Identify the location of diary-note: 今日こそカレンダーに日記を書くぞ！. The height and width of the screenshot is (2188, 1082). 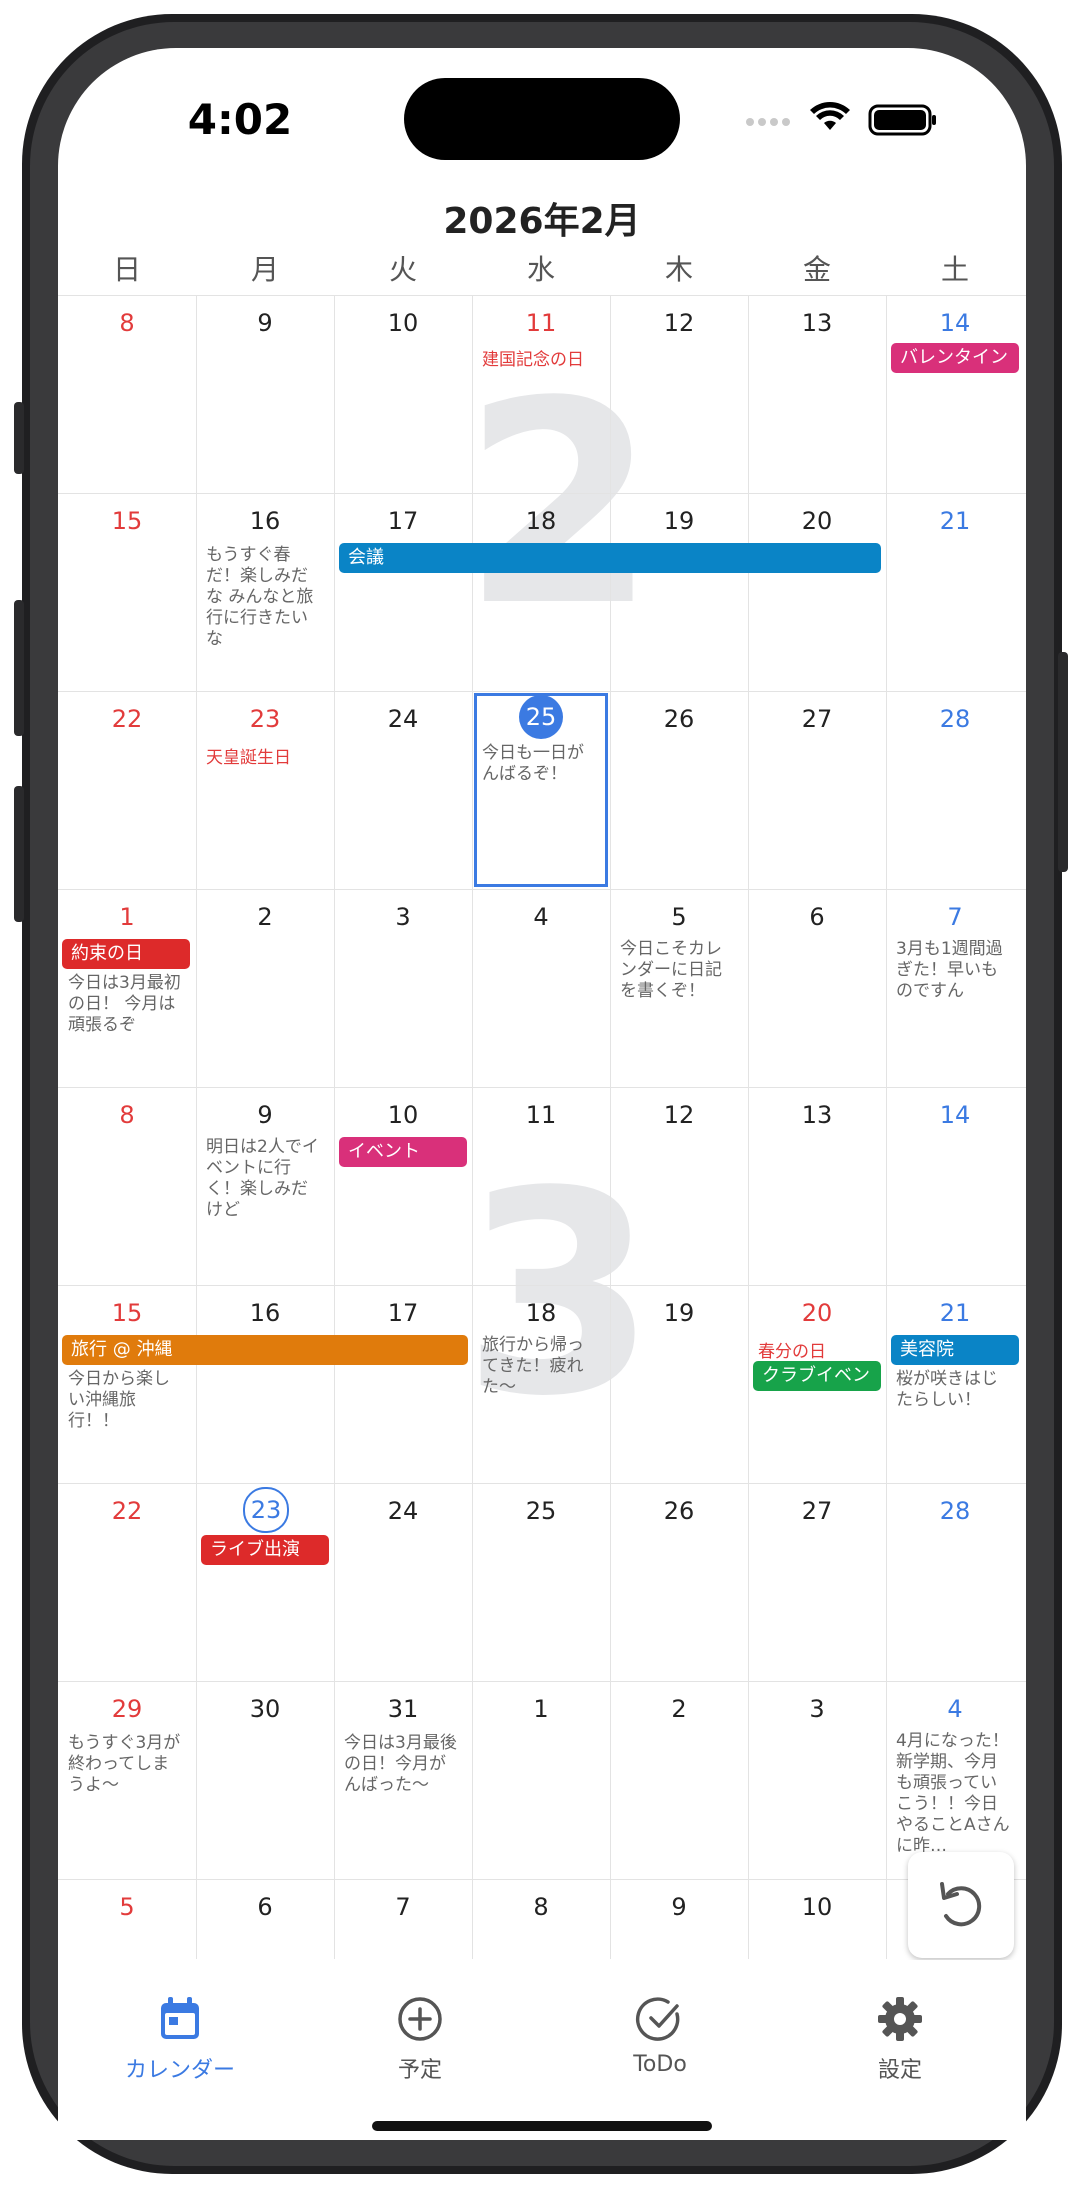
(671, 970).